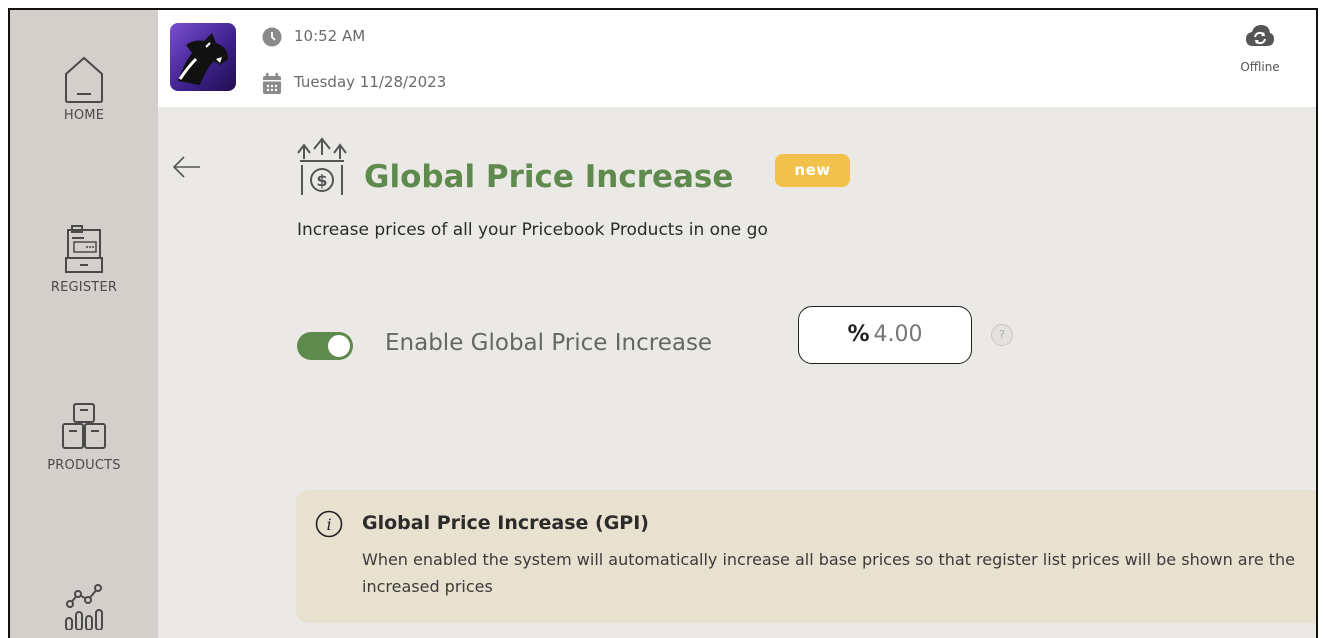  Describe the element at coordinates (272, 37) in the screenshot. I see `clock-icon` at that location.